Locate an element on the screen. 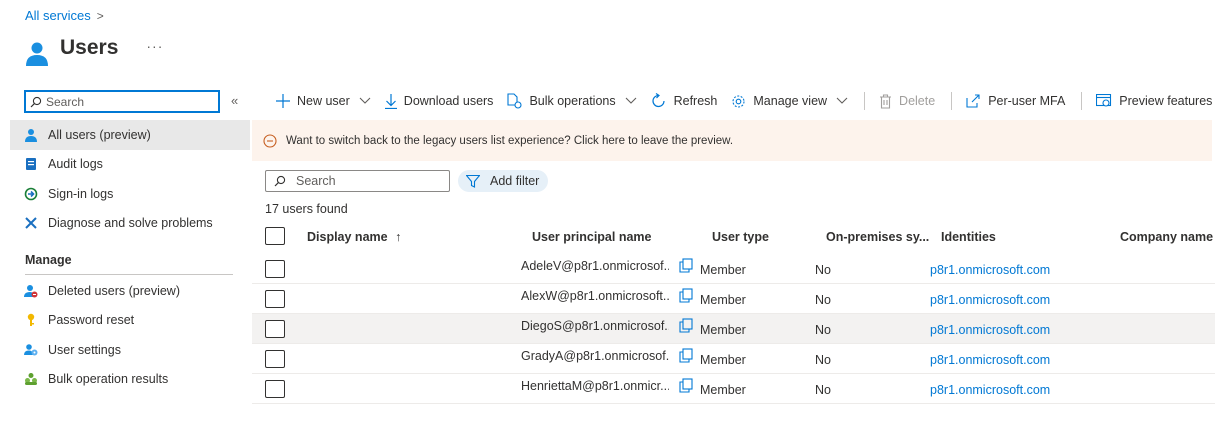 Image resolution: width=1215 pixels, height=423 pixels. download-users-label: Download users is located at coordinates (448, 101).